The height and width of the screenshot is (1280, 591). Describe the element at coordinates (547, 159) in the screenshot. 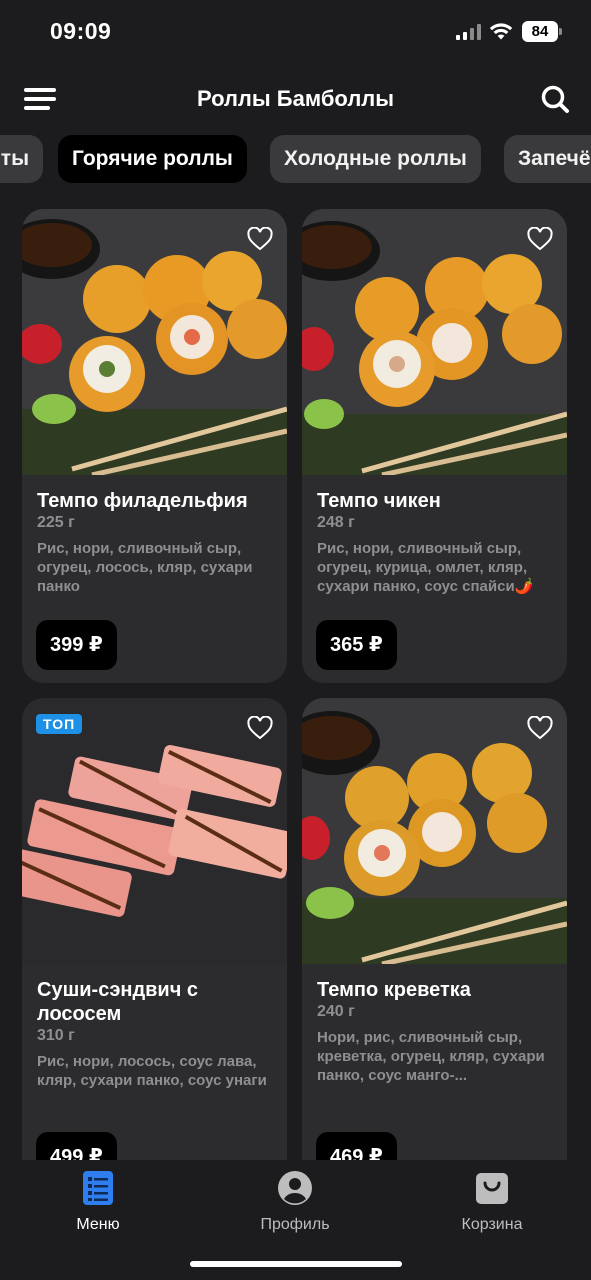

I see `category-chip: Запечё` at that location.